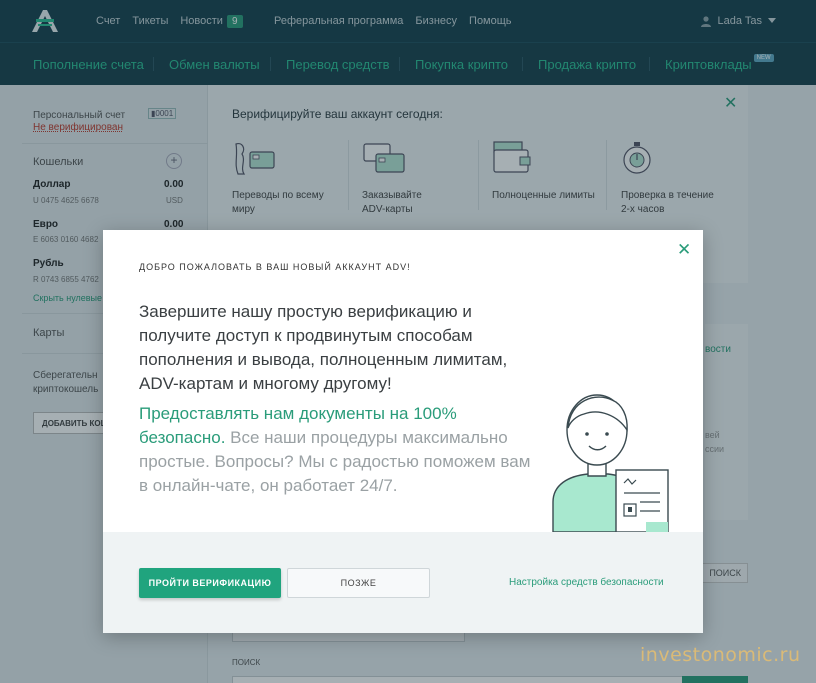 This screenshot has width=816, height=683. Describe the element at coordinates (684, 250) in the screenshot. I see `modal-close-icon: ✕` at that location.